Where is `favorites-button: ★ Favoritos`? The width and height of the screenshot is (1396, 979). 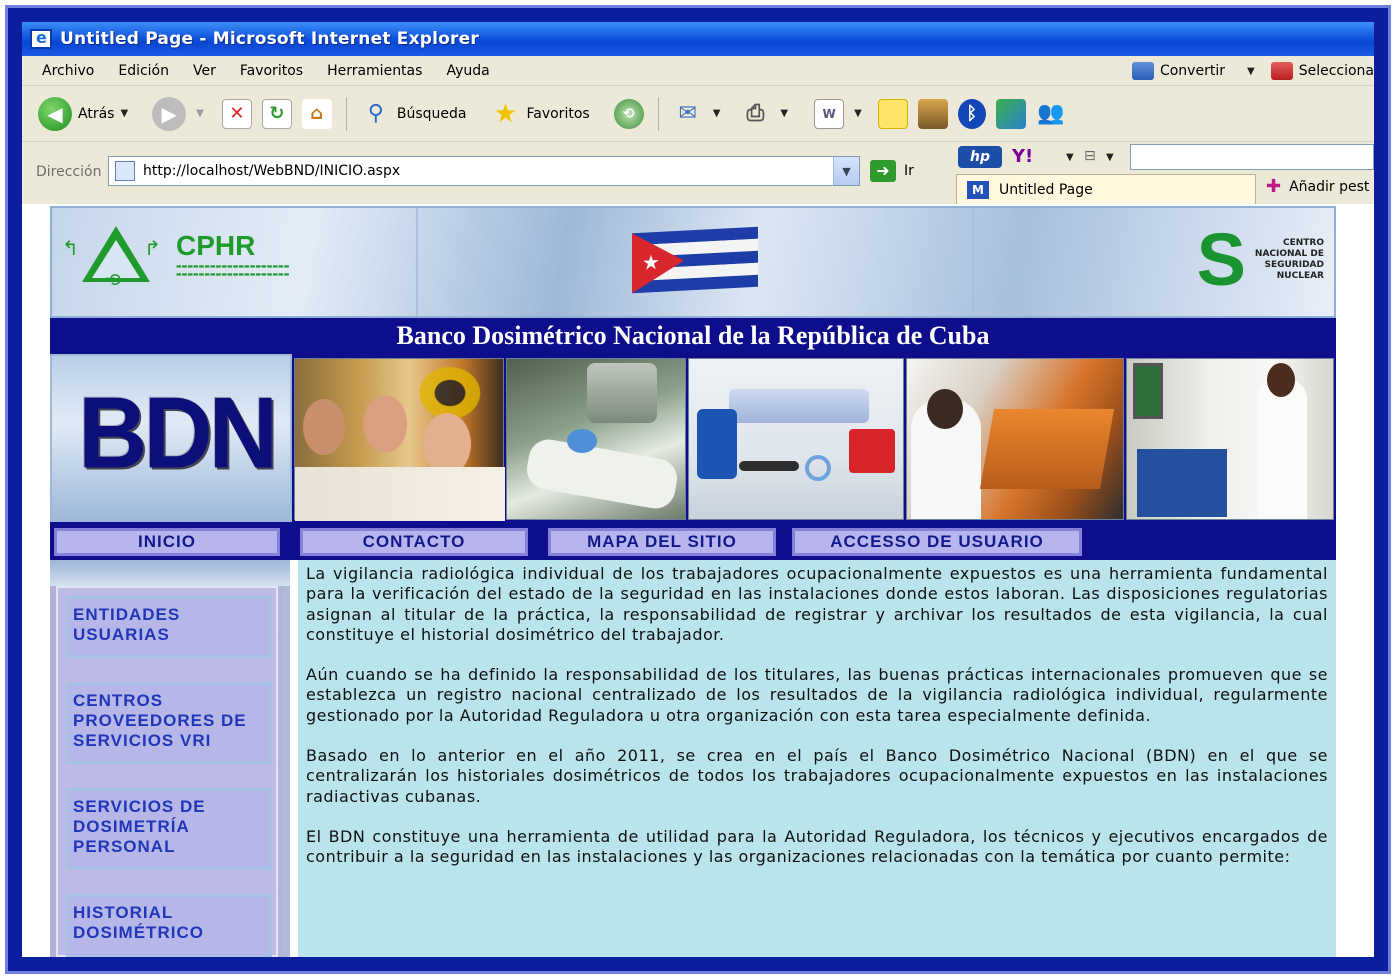
favorites-button: ★ Favoritos is located at coordinates (540, 113).